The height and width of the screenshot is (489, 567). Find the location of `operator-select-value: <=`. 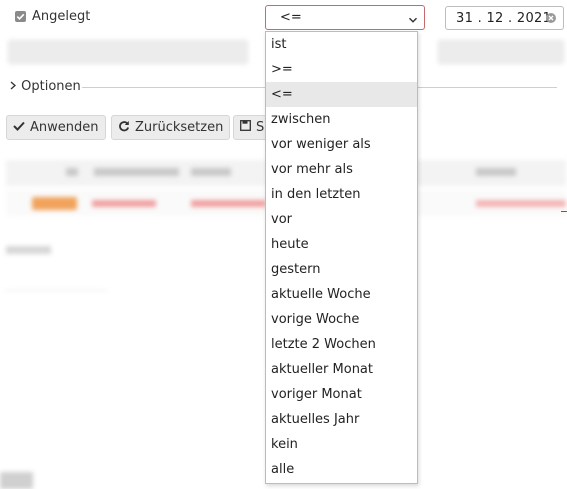

operator-select-value: <= is located at coordinates (291, 17).